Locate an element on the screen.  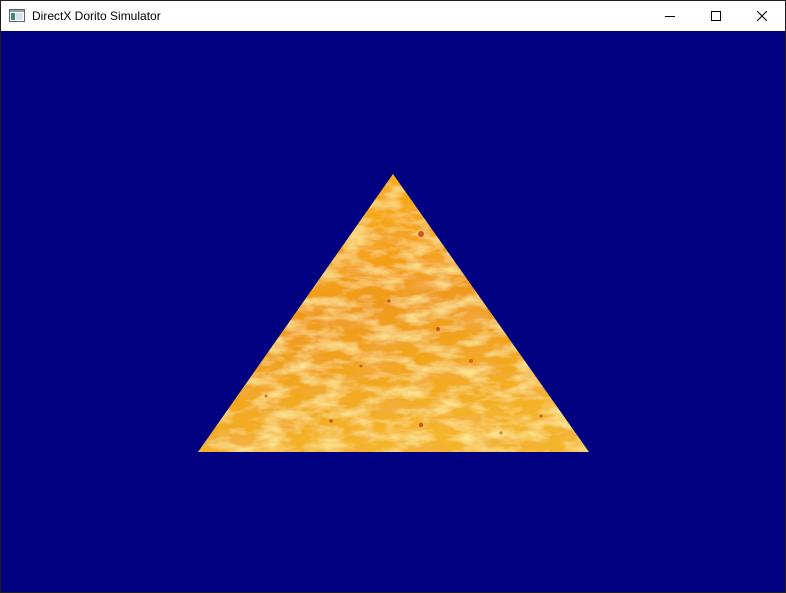
maximize-icon is located at coordinates (716, 16).